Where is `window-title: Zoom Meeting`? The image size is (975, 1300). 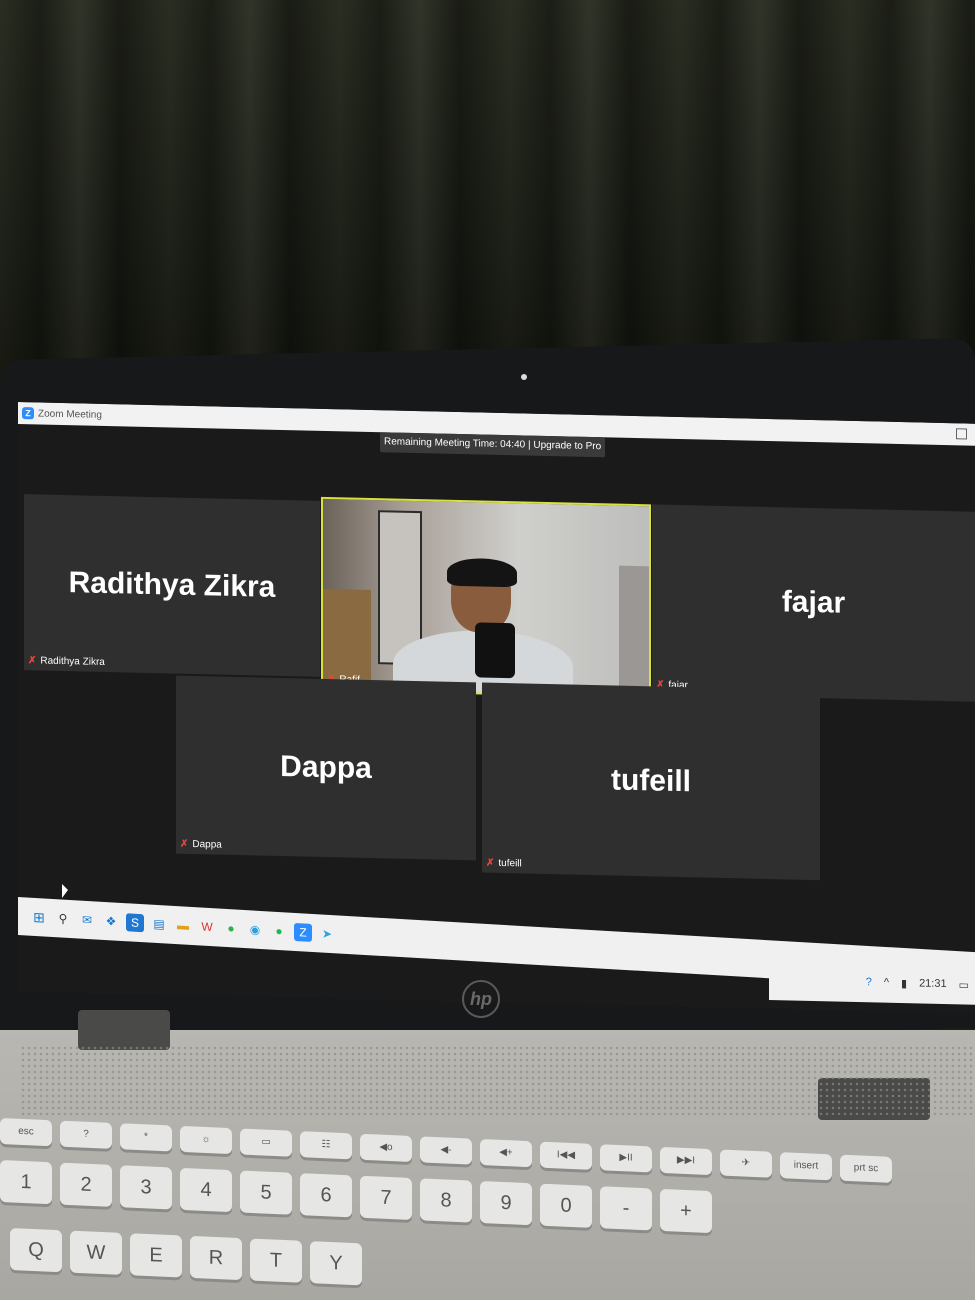
window-title: Zoom Meeting is located at coordinates (70, 414).